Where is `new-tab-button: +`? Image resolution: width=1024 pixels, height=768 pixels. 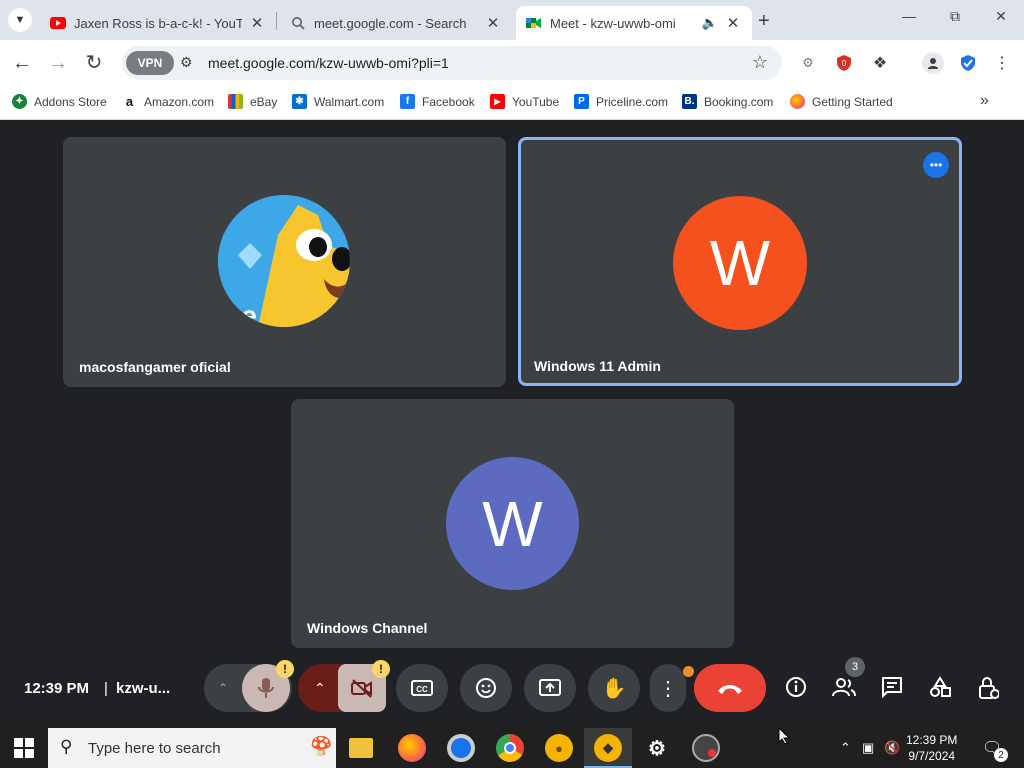 new-tab-button: + is located at coordinates (764, 21).